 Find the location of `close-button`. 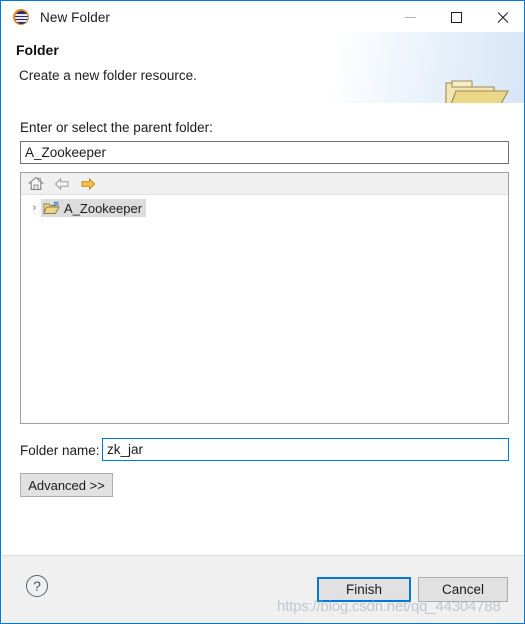

close-button is located at coordinates (501, 17).